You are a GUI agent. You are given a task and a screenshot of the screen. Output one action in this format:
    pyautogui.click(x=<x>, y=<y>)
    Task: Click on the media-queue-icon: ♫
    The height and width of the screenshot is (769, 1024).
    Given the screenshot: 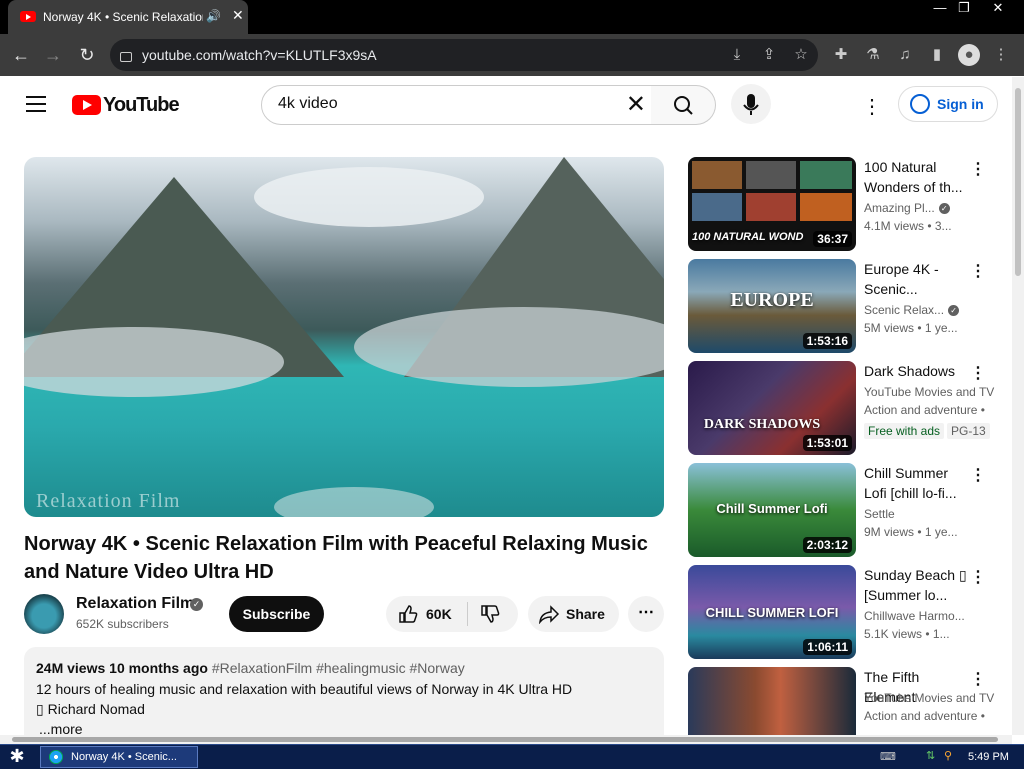 What is the action you would take?
    pyautogui.click(x=905, y=55)
    